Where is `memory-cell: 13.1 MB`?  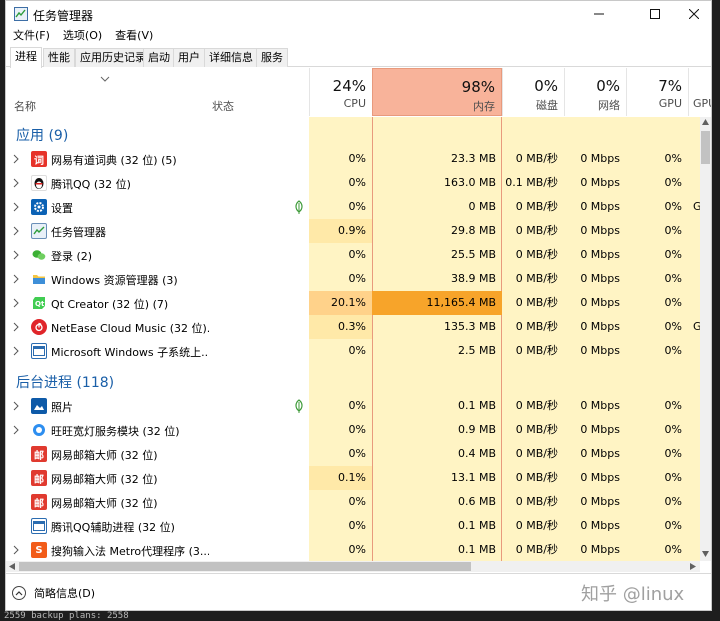
memory-cell: 13.1 MB is located at coordinates (473, 477).